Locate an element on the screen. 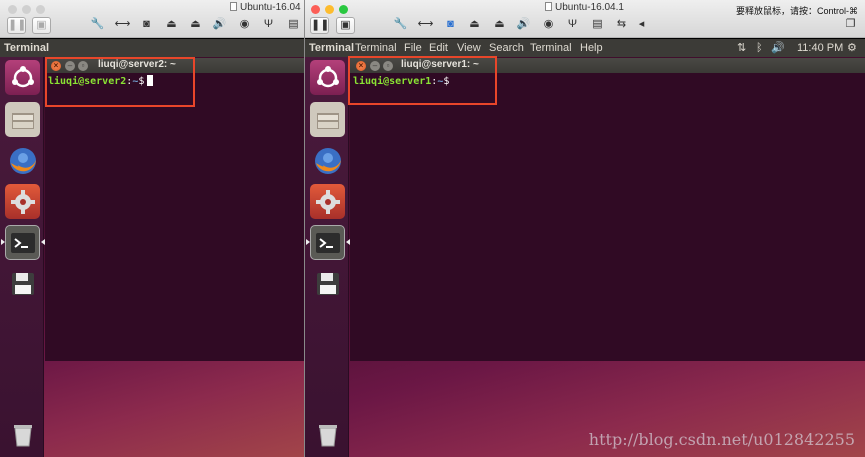 The width and height of the screenshot is (865, 457). vm-title: Ubuntu-16.04 is located at coordinates (265, 7).